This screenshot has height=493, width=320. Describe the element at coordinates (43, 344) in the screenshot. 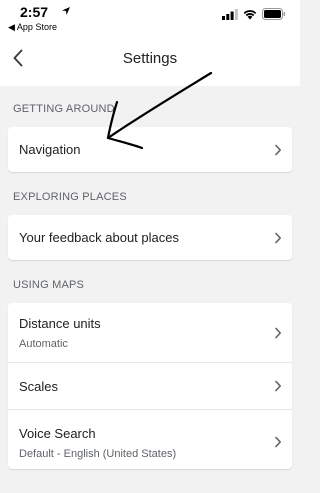

I see `settings-item-value: Automatic` at that location.